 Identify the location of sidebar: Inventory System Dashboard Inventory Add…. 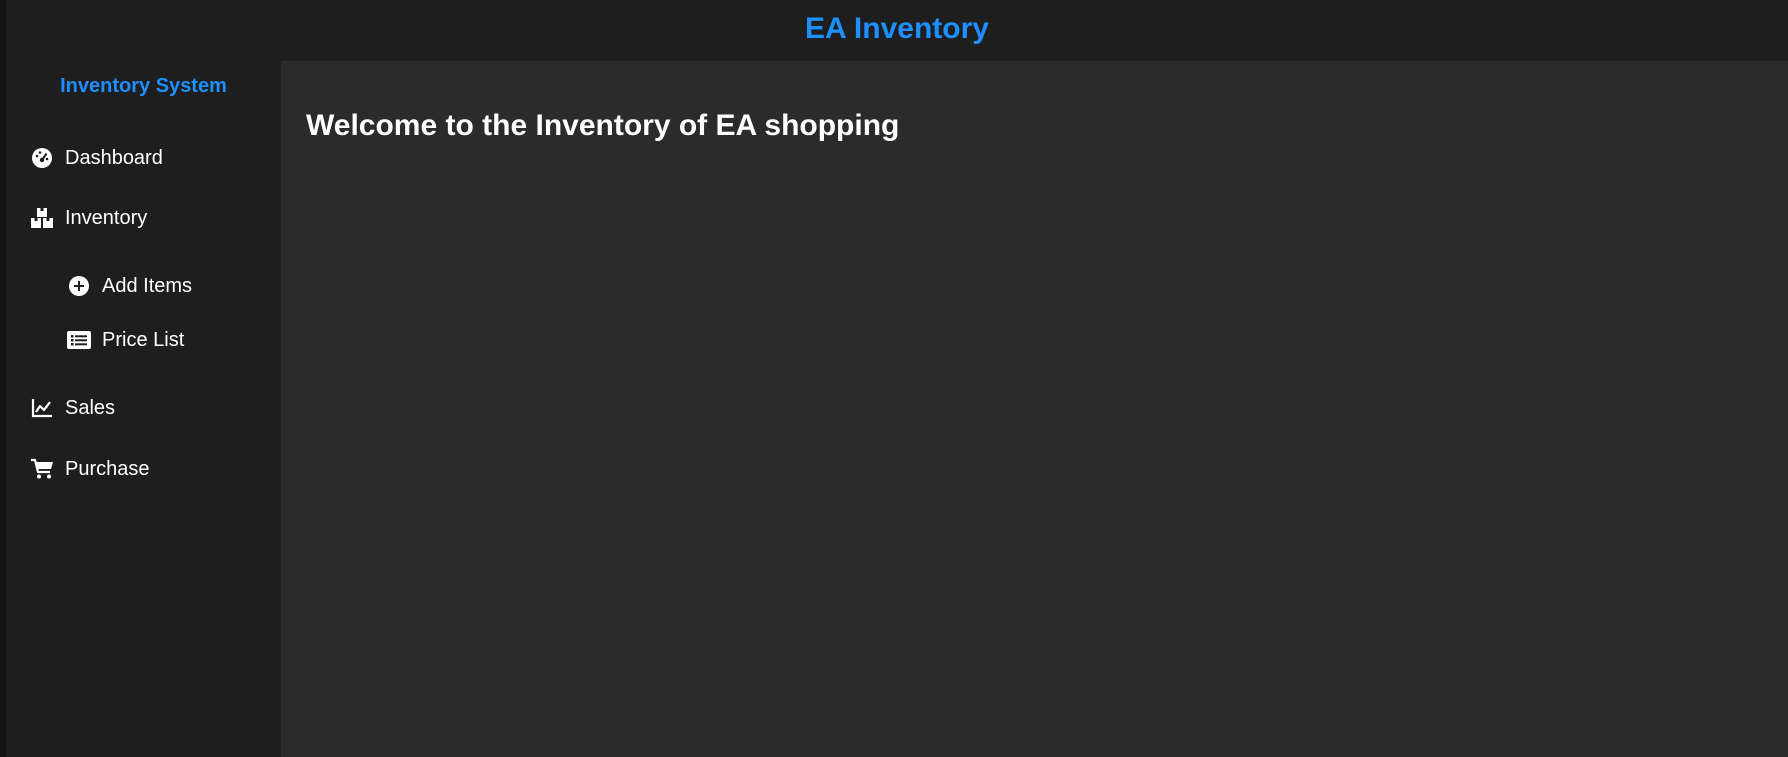
(143, 409).